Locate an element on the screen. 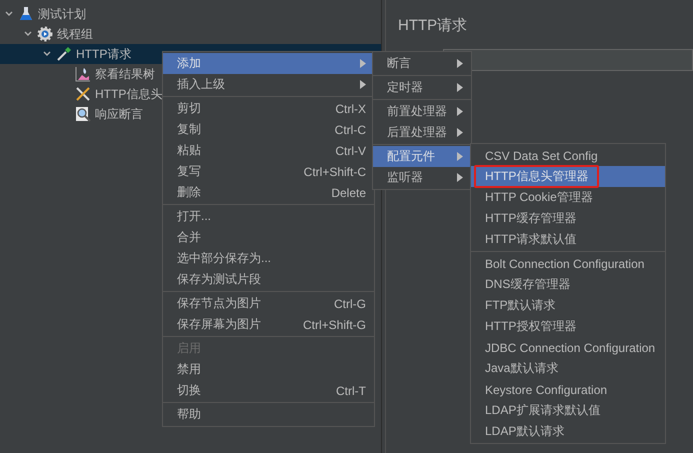 The height and width of the screenshot is (453, 693). panel-title: HTTP请求 is located at coordinates (433, 25).